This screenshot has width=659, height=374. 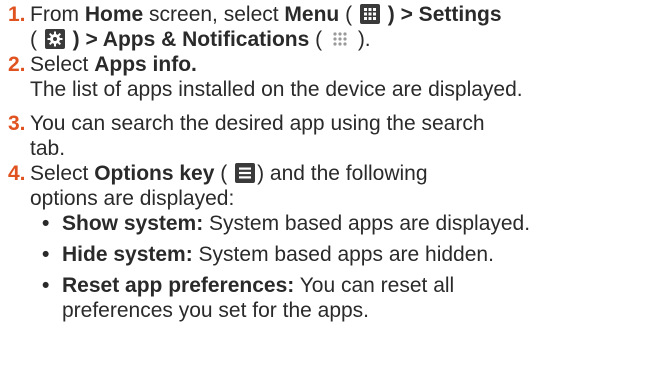 I want to click on step-line: ( ) > Apps & Notifications ( )., so click(x=344, y=39).